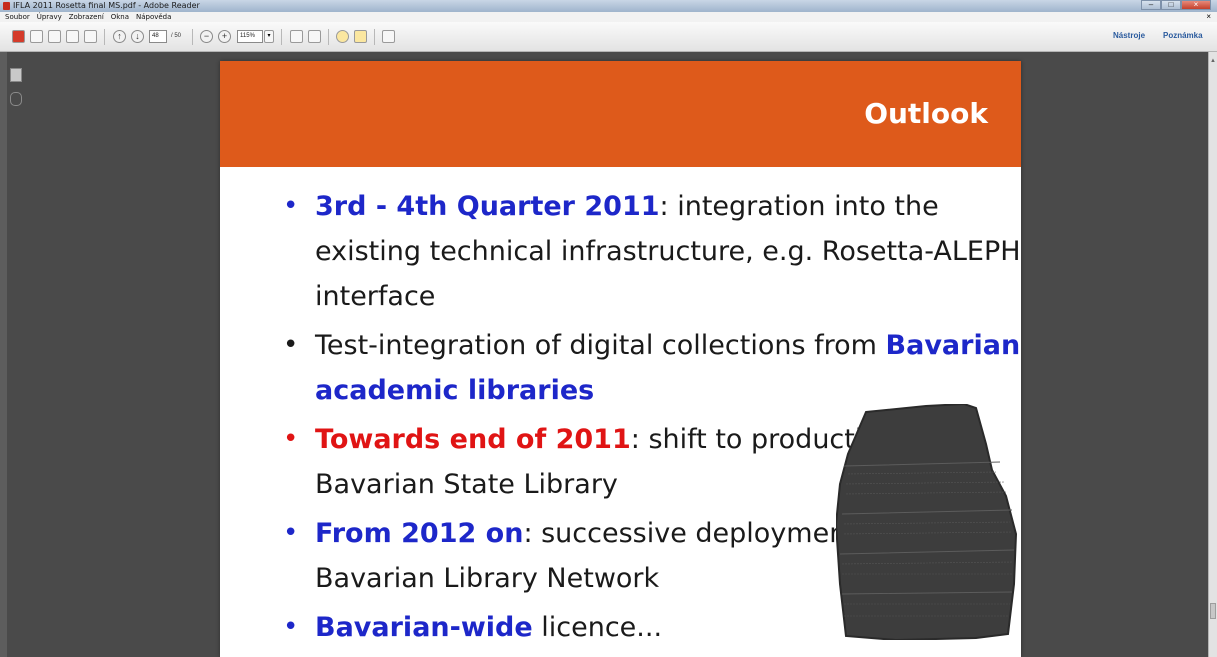 The image size is (1217, 657). What do you see at coordinates (54, 36) in the screenshot?
I see `save-icon` at bounding box center [54, 36].